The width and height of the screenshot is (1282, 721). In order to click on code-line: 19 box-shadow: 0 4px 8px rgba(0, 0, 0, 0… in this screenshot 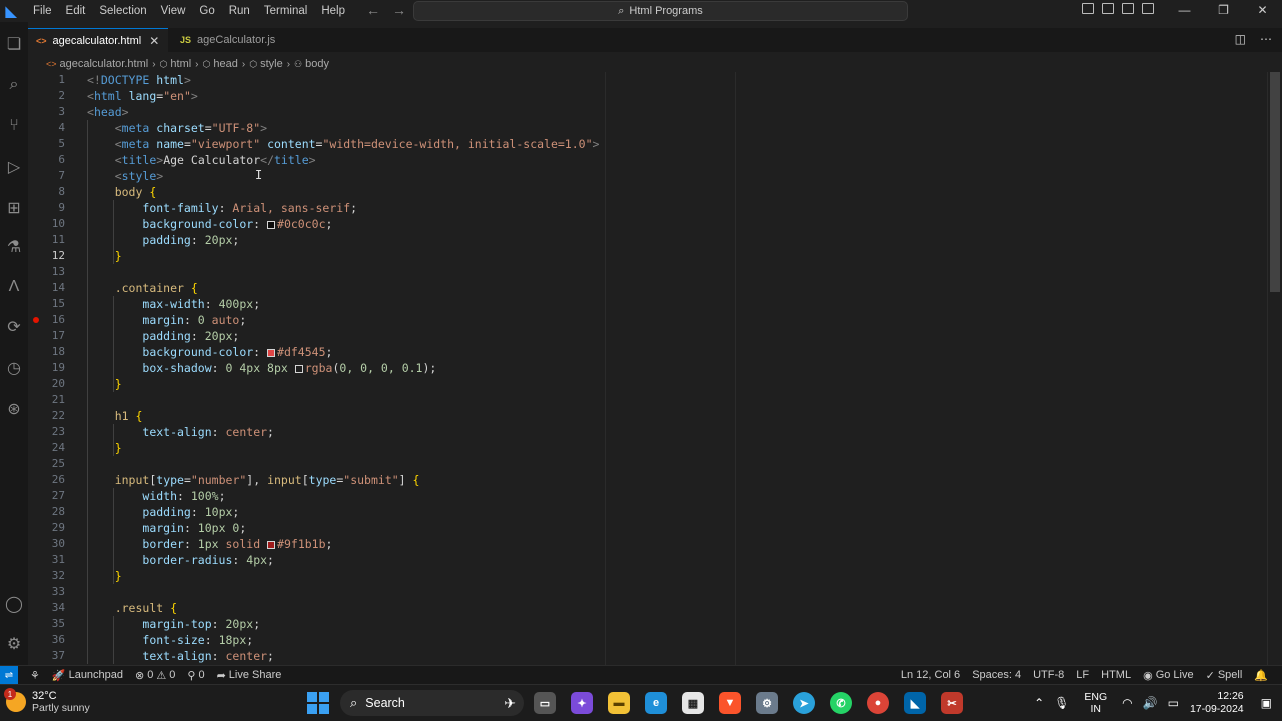, I will do `click(648, 368)`.